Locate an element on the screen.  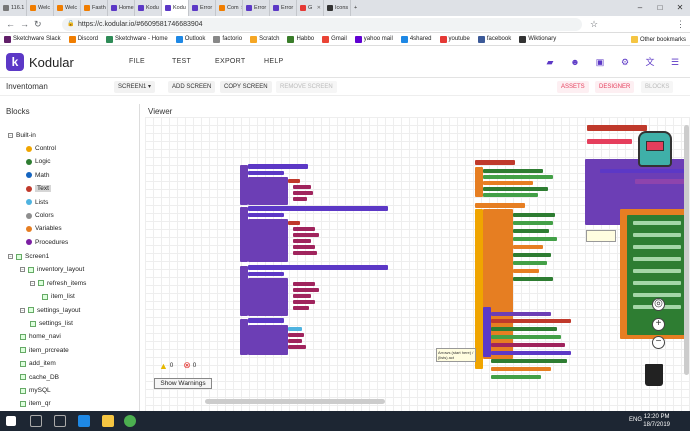
component-item-qr: item_qr is located at coordinates (35, 403).